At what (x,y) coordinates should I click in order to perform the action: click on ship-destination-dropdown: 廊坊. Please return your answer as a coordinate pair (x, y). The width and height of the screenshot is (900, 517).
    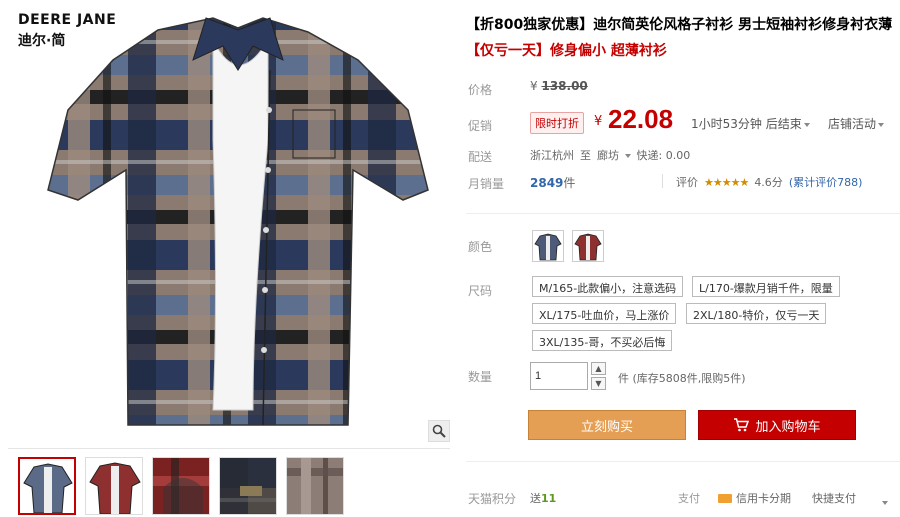
    Looking at the image, I should click on (614, 155).